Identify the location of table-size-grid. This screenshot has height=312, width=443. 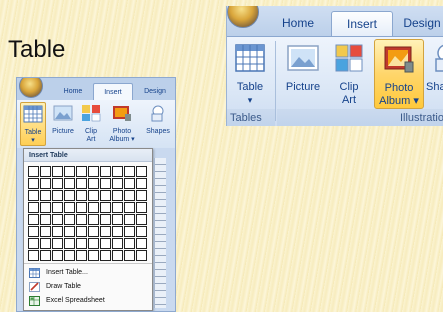
(87, 213).